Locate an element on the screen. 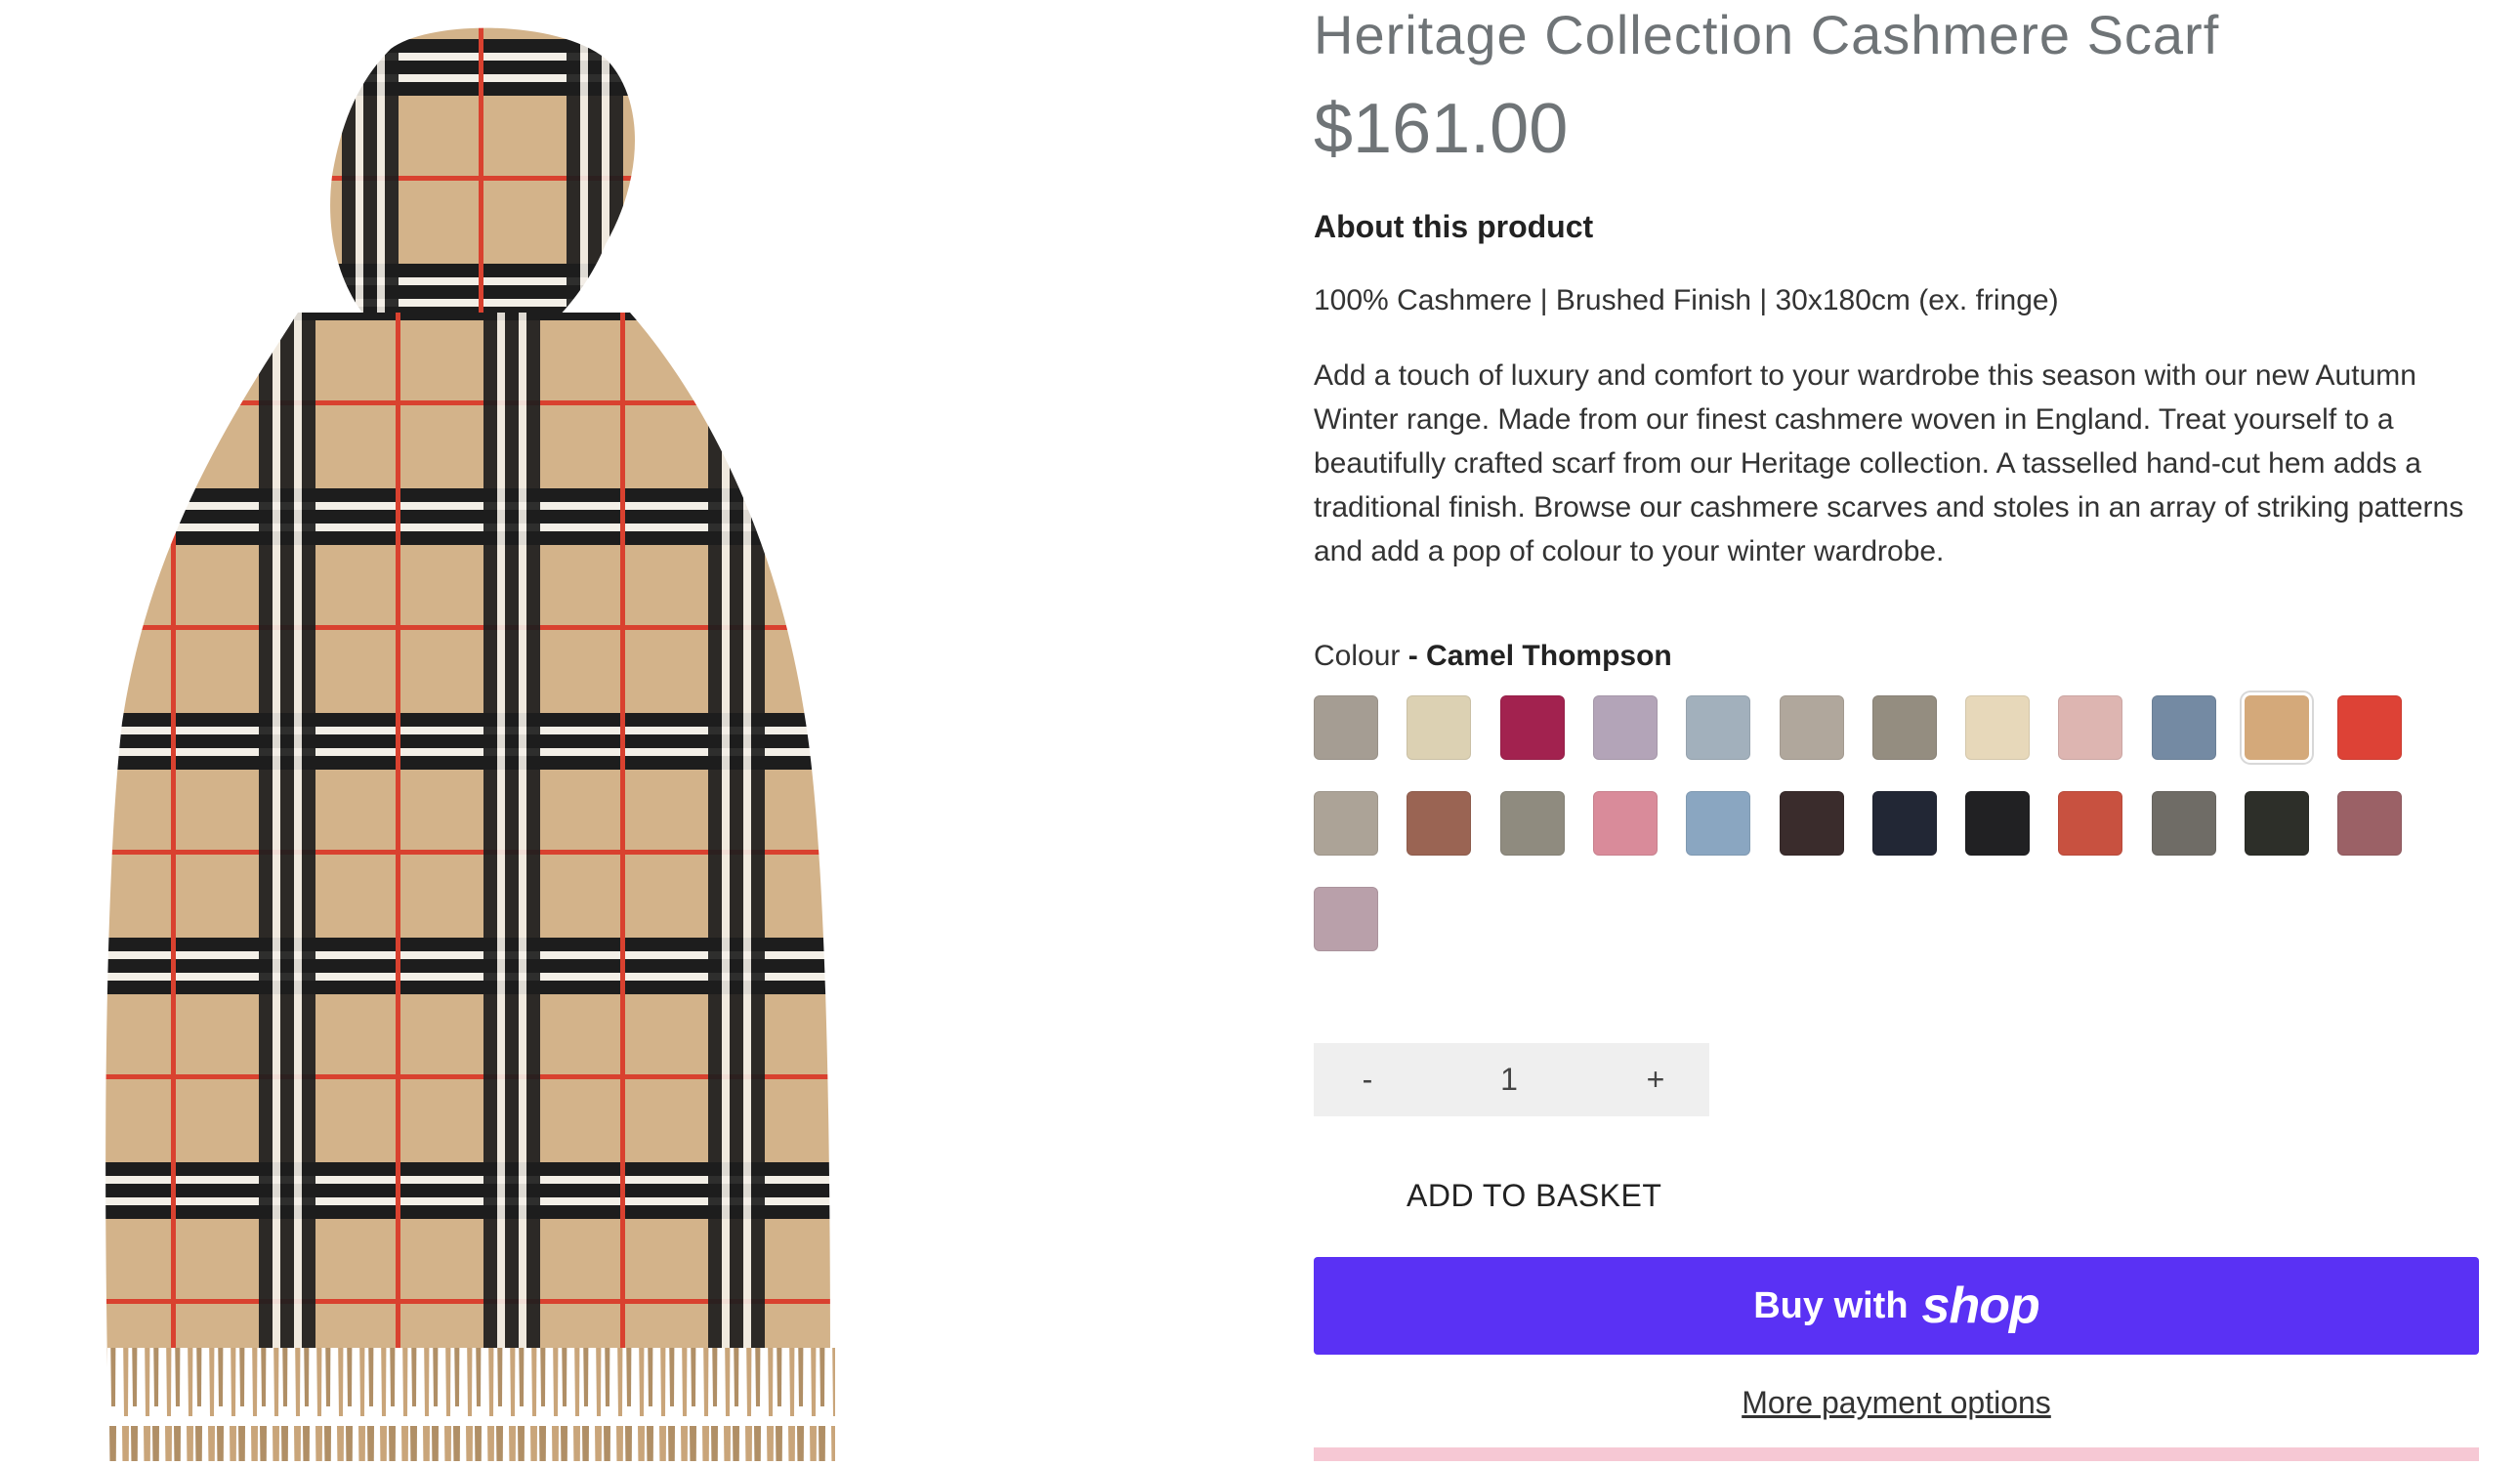  selected-colour-name: Camel Thompson is located at coordinates (1549, 656).